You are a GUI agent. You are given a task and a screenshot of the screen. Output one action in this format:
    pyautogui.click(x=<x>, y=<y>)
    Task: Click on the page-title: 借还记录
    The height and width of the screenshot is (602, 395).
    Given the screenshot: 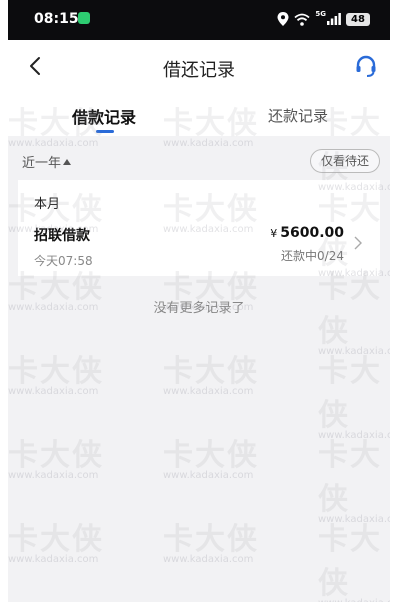 What is the action you would take?
    pyautogui.click(x=199, y=70)
    